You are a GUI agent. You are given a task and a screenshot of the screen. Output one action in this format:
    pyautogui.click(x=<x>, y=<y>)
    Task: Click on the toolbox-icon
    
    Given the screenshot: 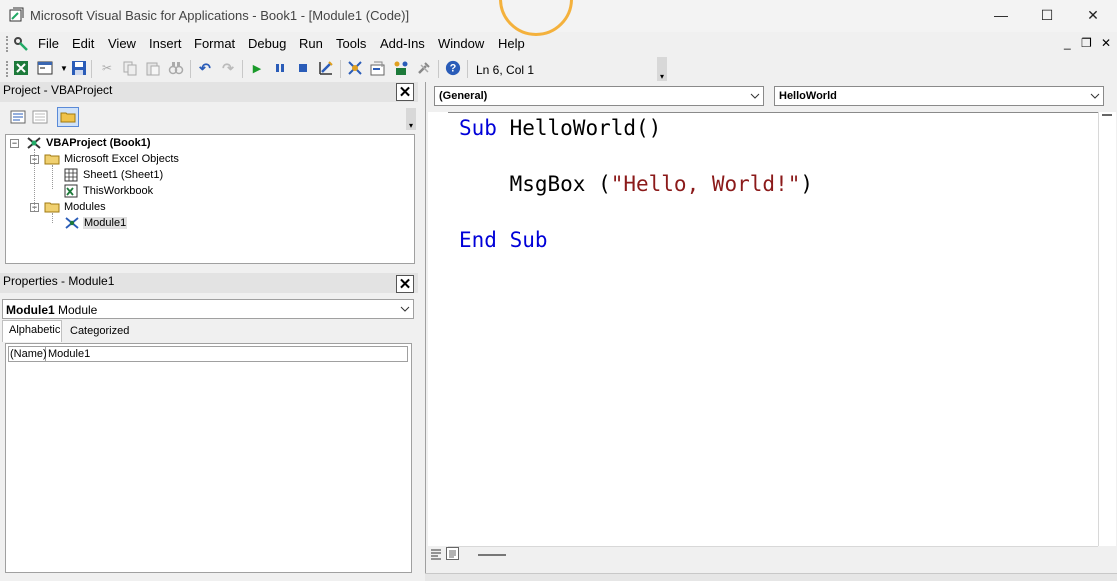 What is the action you would take?
    pyautogui.click(x=424, y=68)
    